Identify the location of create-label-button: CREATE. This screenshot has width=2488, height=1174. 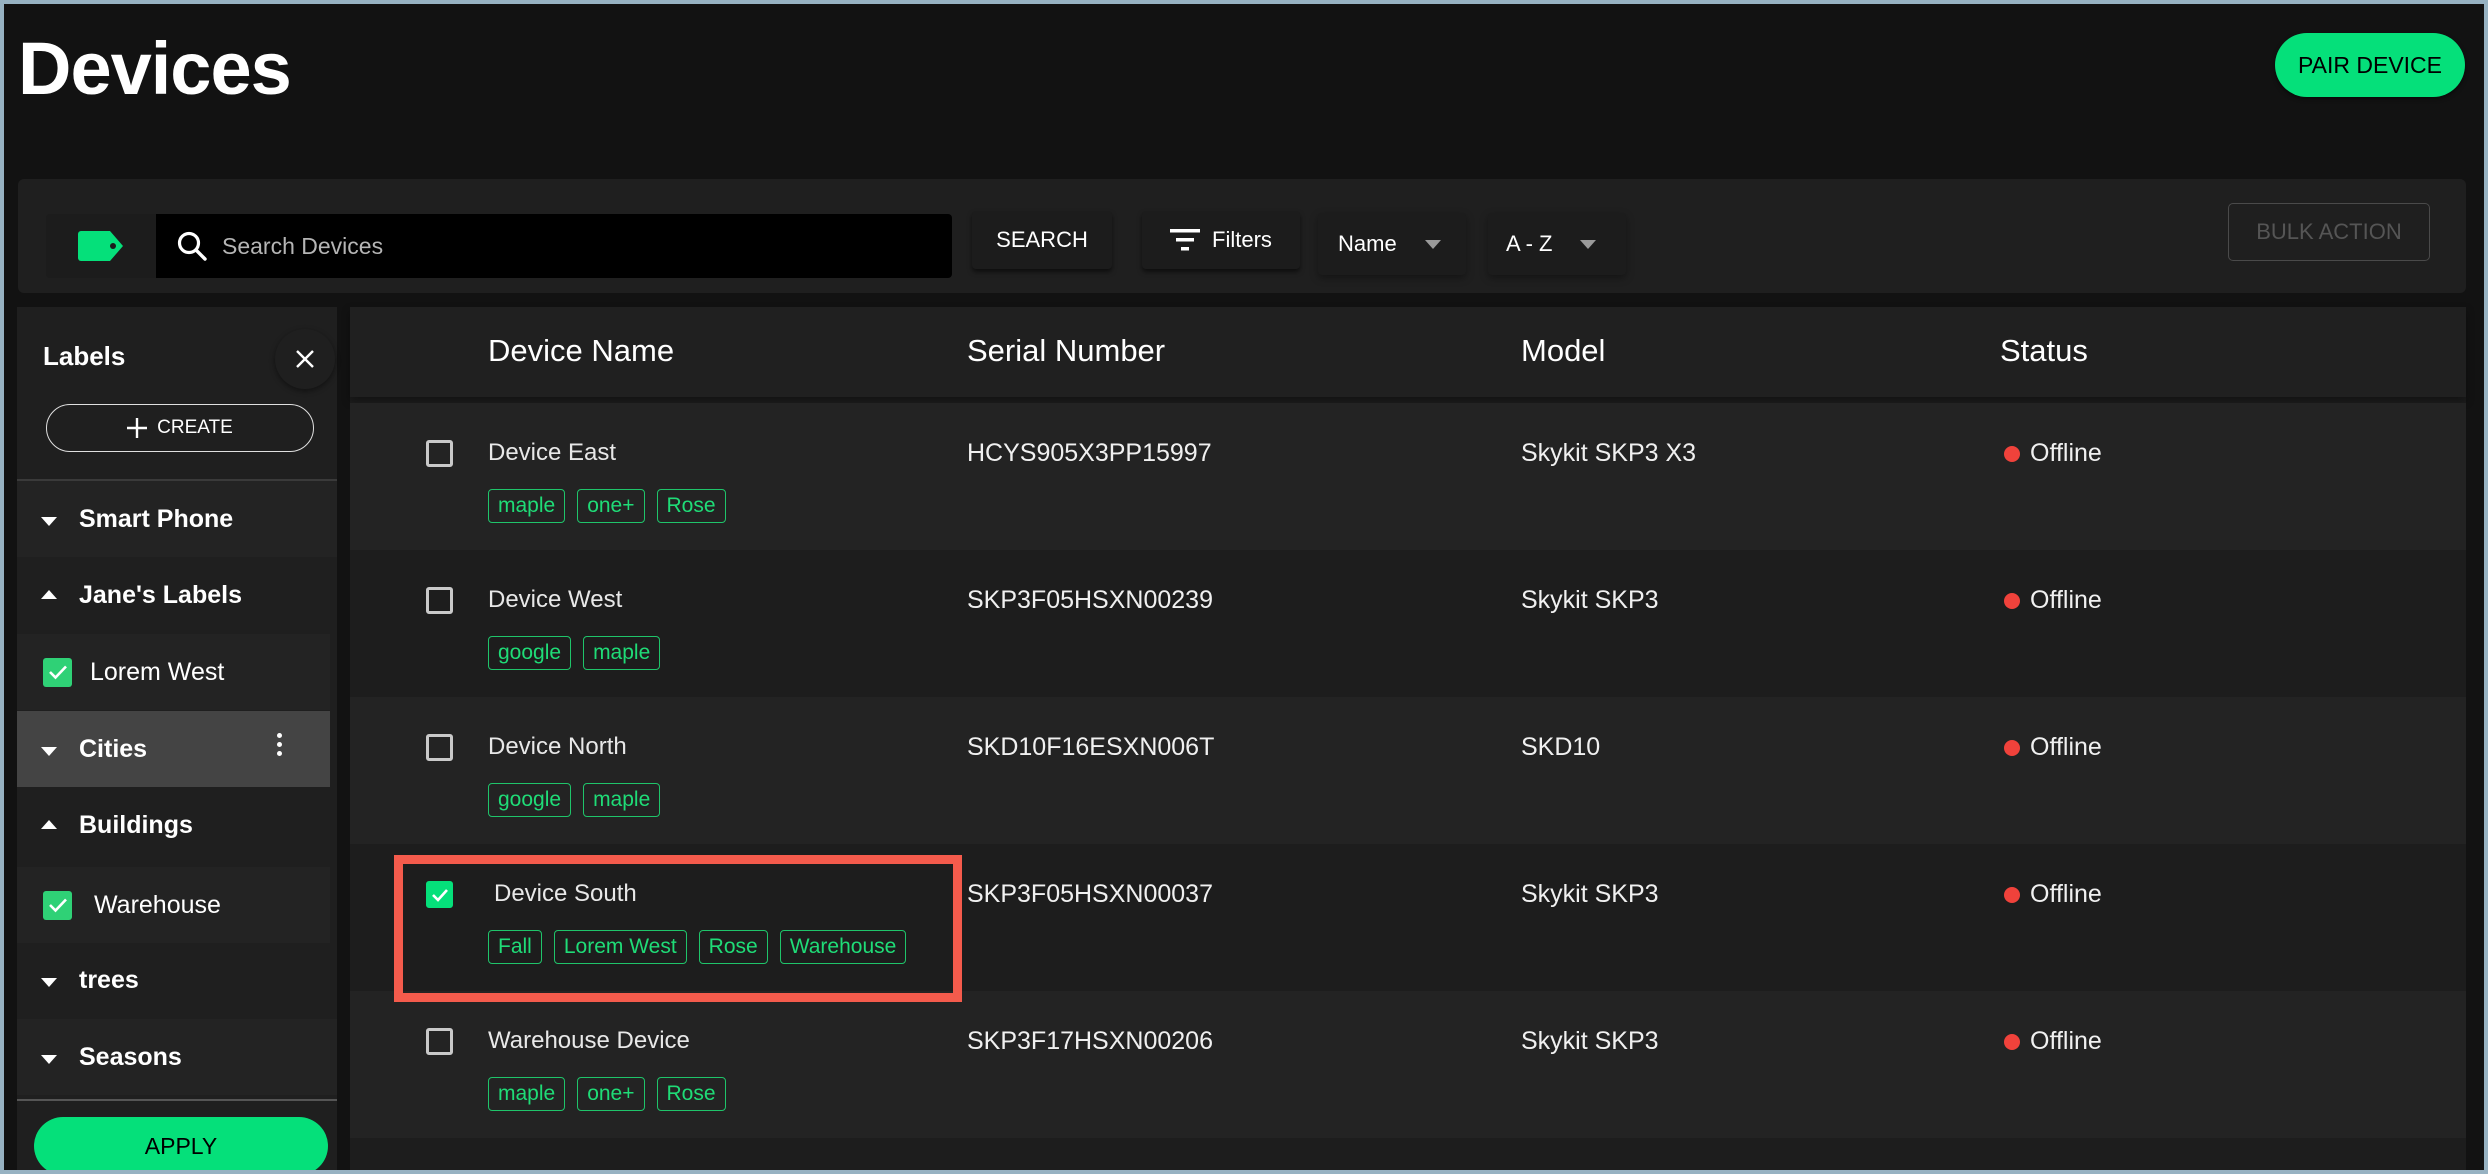
(180, 428).